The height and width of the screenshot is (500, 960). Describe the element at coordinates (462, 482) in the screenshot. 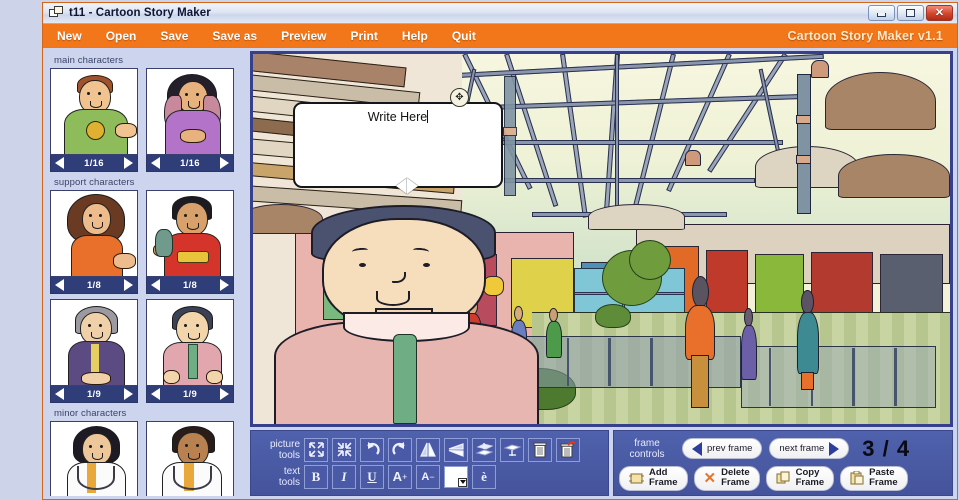

I see `chevron-down-icon` at that location.